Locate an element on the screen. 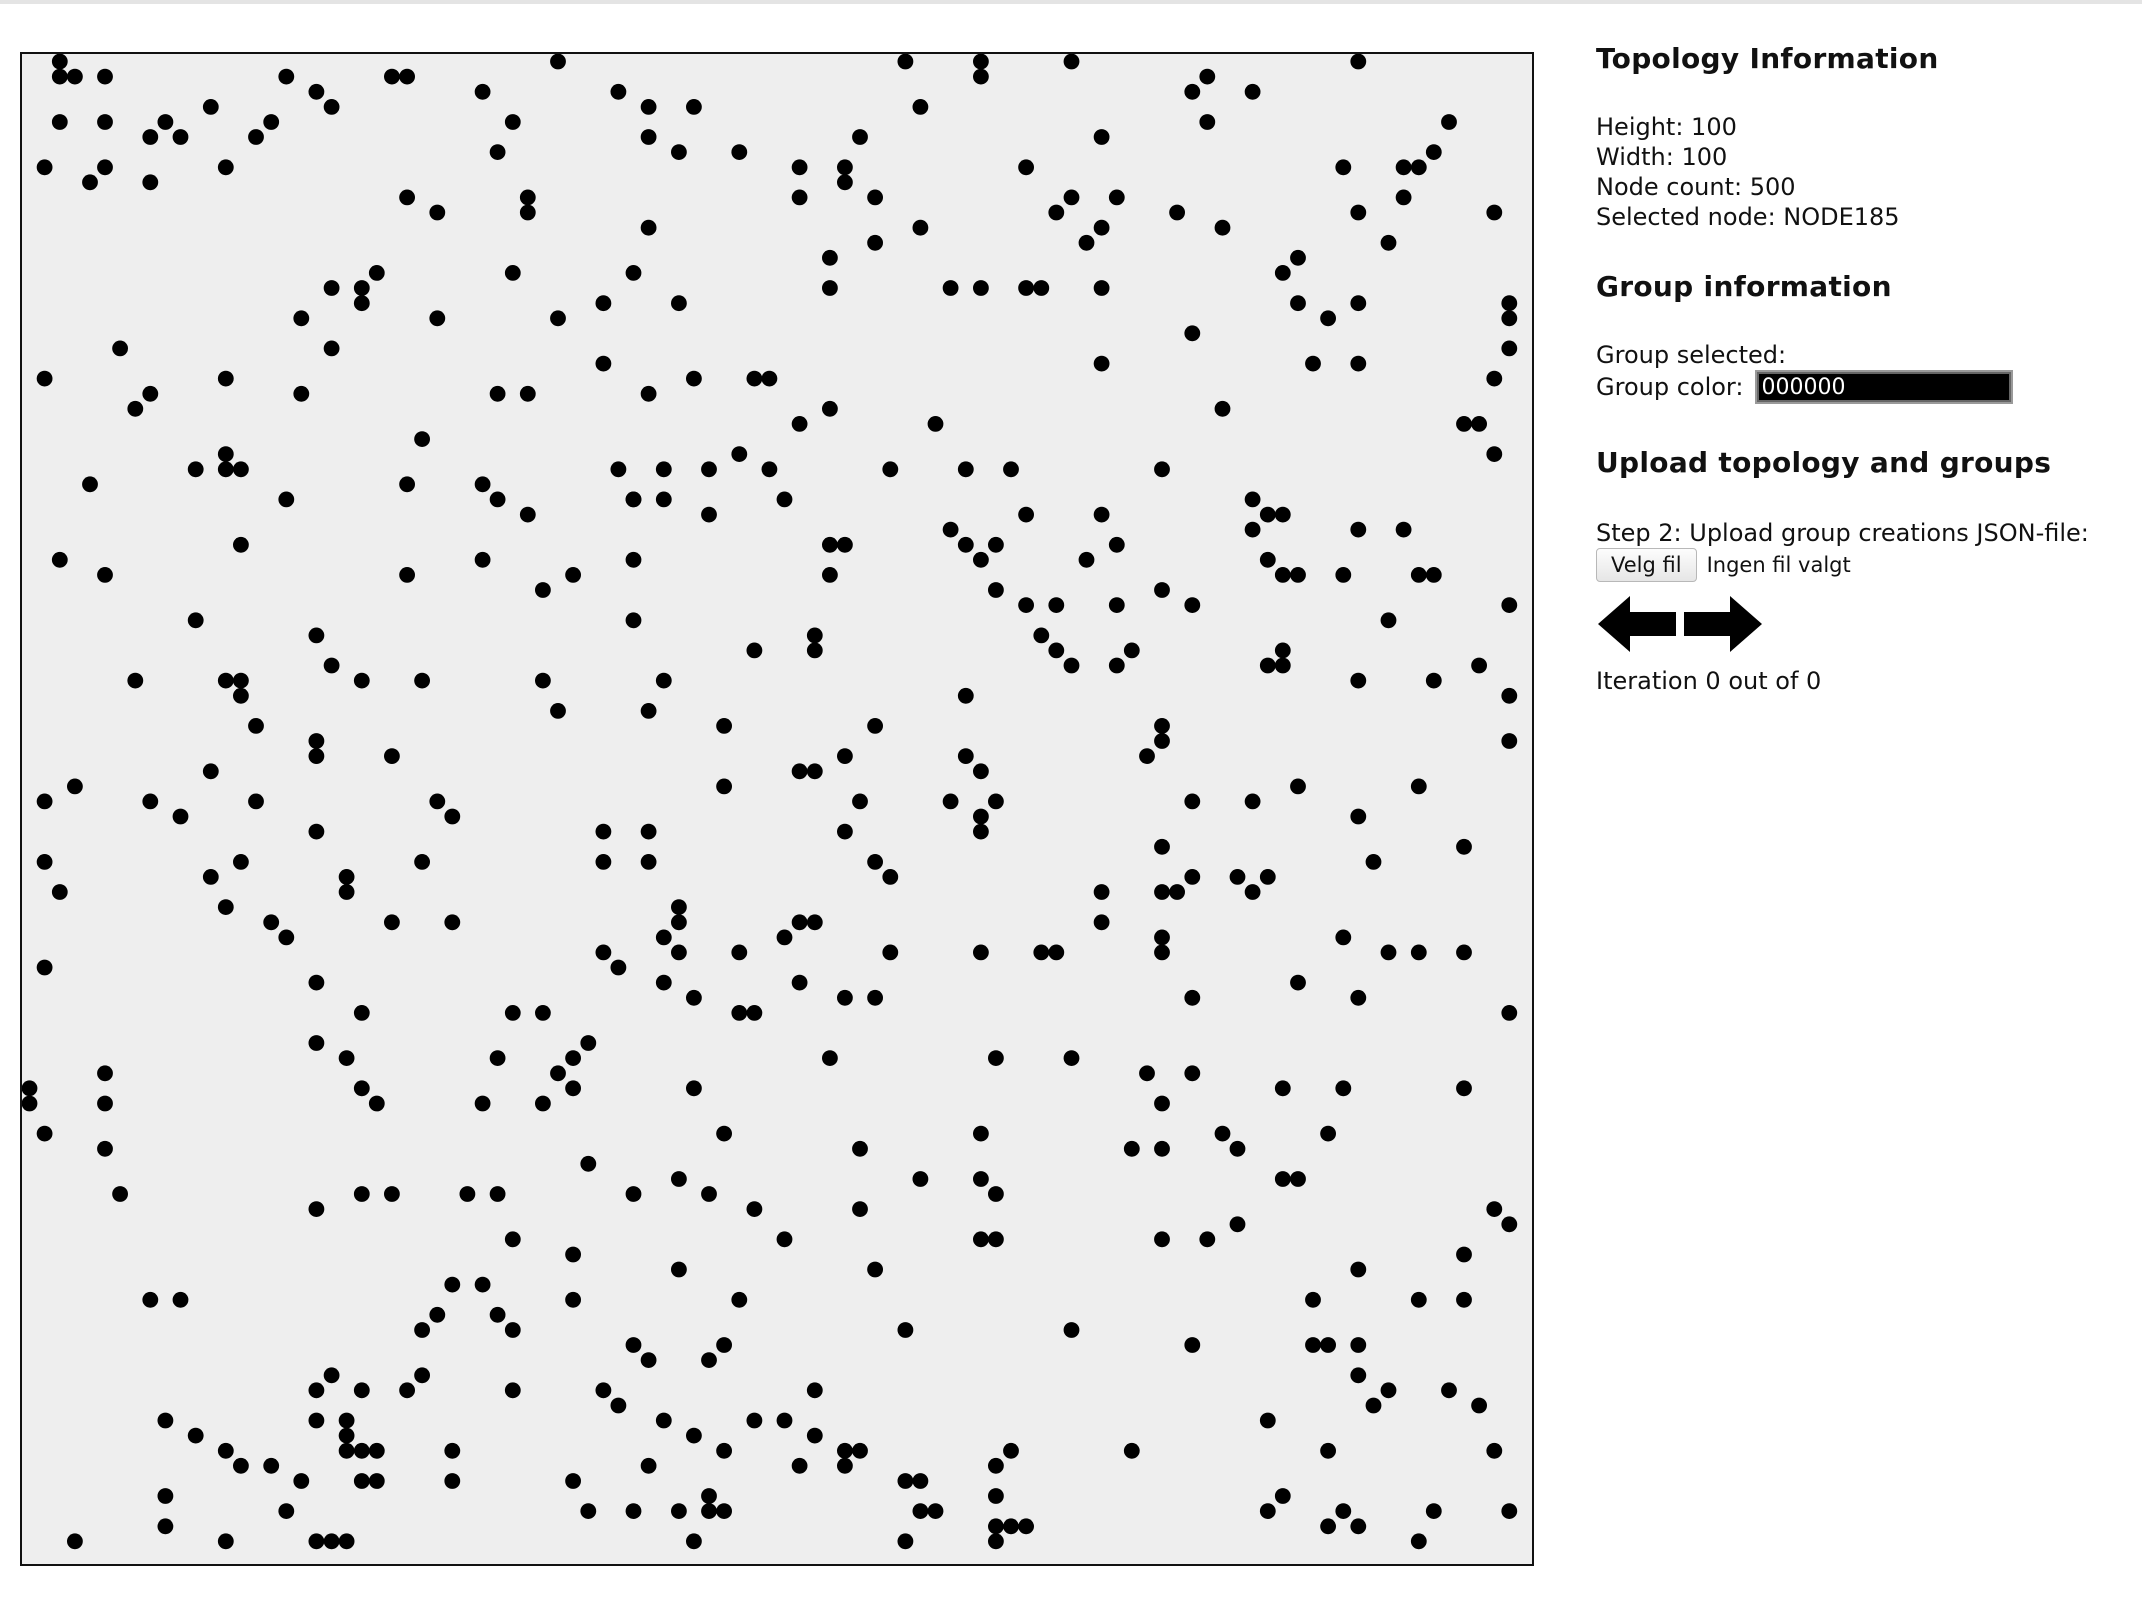 The image size is (2142, 1598). choose-file-button: Velg fil is located at coordinates (1646, 565).